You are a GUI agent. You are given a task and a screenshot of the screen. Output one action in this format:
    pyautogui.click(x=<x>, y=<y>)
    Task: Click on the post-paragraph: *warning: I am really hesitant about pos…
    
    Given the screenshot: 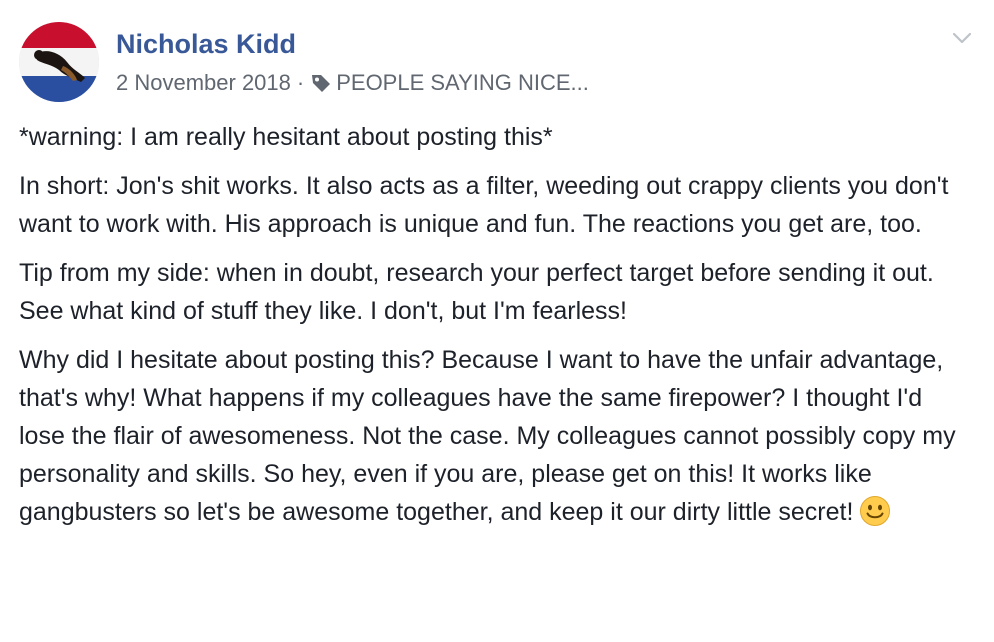 What is the action you would take?
    pyautogui.click(x=286, y=137)
    